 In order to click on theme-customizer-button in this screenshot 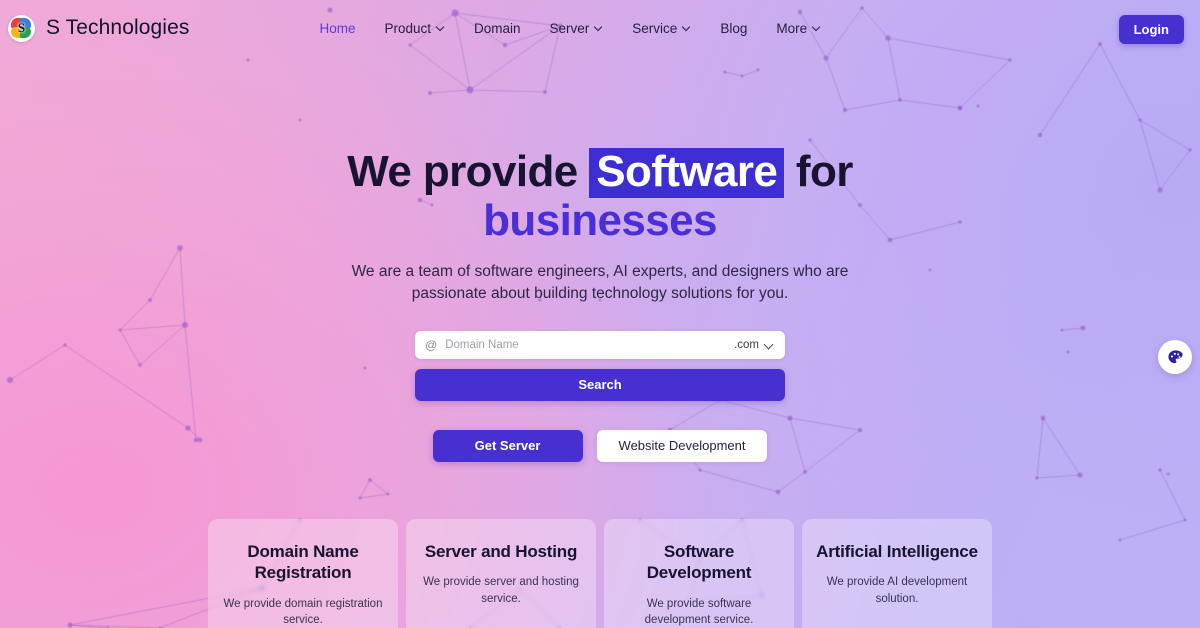, I will do `click(1175, 357)`.